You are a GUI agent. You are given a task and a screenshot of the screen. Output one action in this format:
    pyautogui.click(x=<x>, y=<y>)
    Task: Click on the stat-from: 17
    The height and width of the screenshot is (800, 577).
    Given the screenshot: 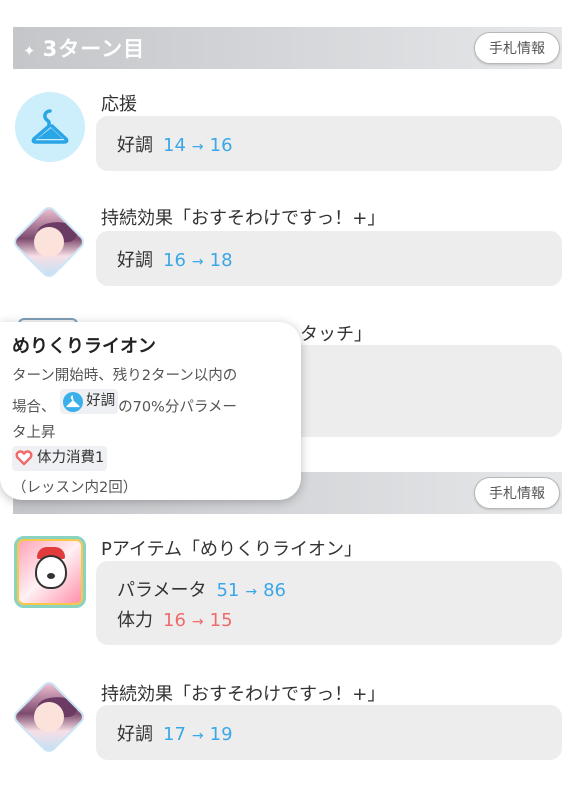 What is the action you would take?
    pyautogui.click(x=174, y=734)
    